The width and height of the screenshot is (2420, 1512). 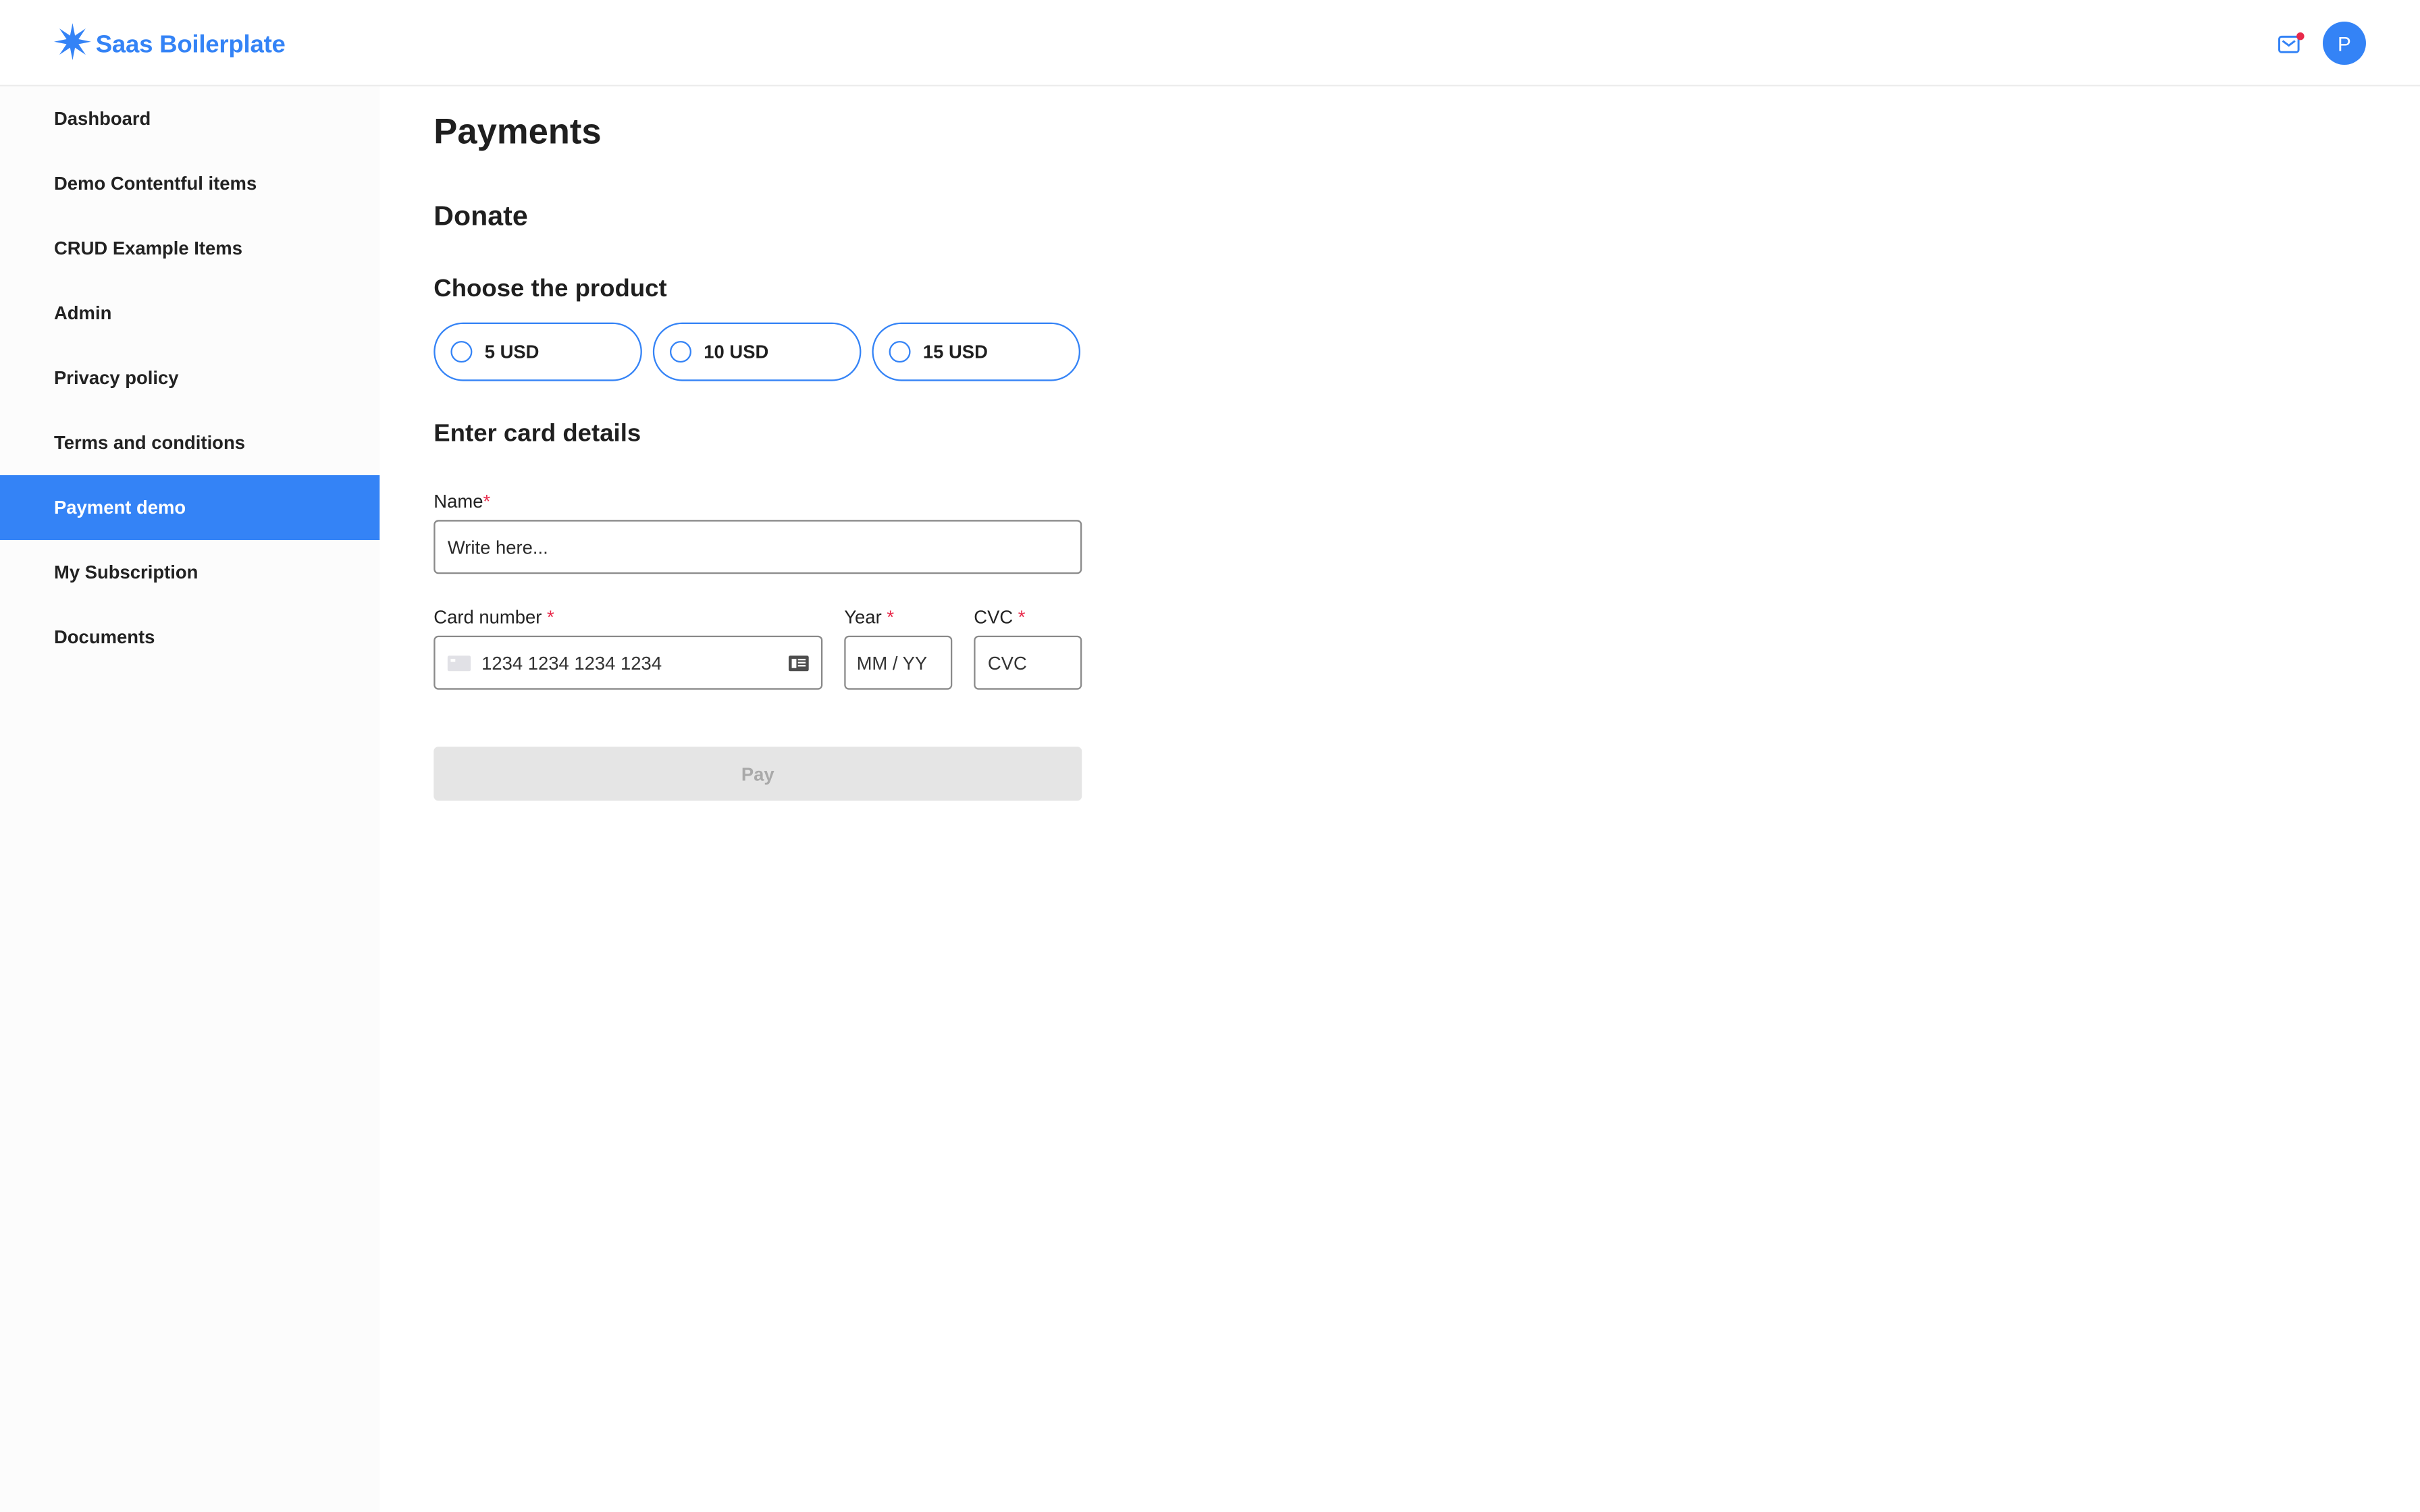 I want to click on product-option-5-usd: 5 USD, so click(x=537, y=352).